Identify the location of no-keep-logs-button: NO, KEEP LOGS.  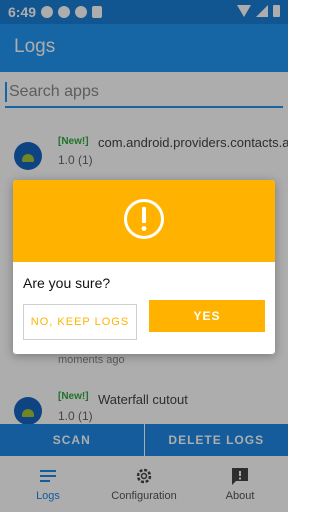
(80, 322).